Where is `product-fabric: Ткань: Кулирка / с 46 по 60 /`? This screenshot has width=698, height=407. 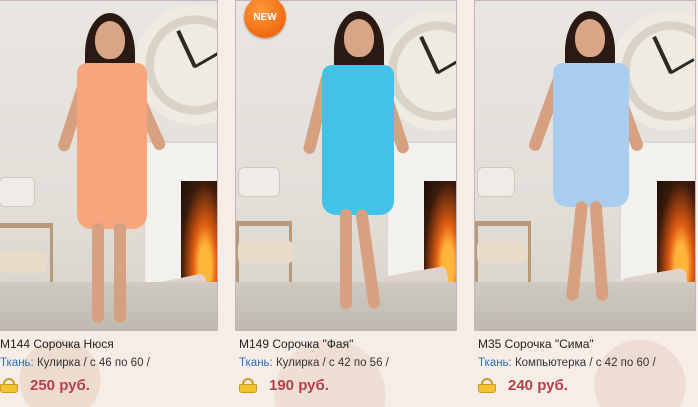 product-fabric: Ткань: Кулирка / с 46 по 60 / is located at coordinates (75, 363).